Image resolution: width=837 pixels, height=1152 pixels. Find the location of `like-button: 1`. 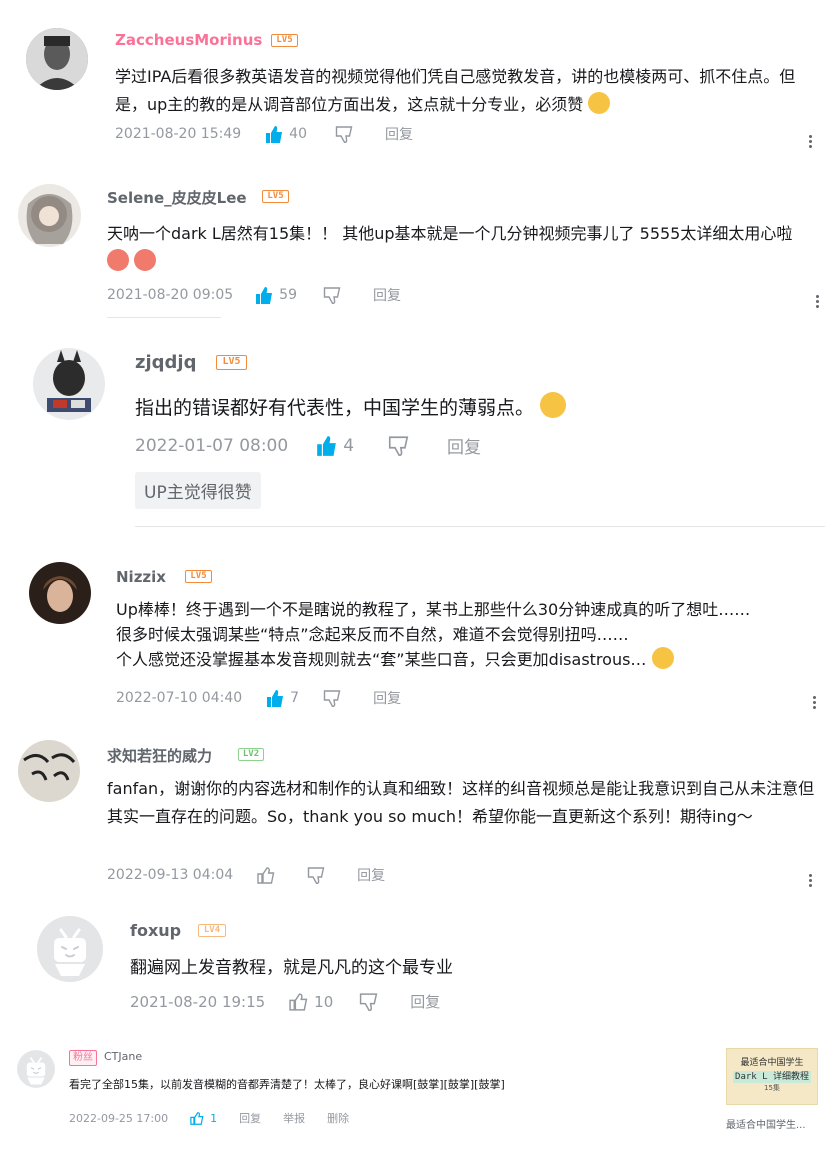

like-button: 1 is located at coordinates (203, 1118).